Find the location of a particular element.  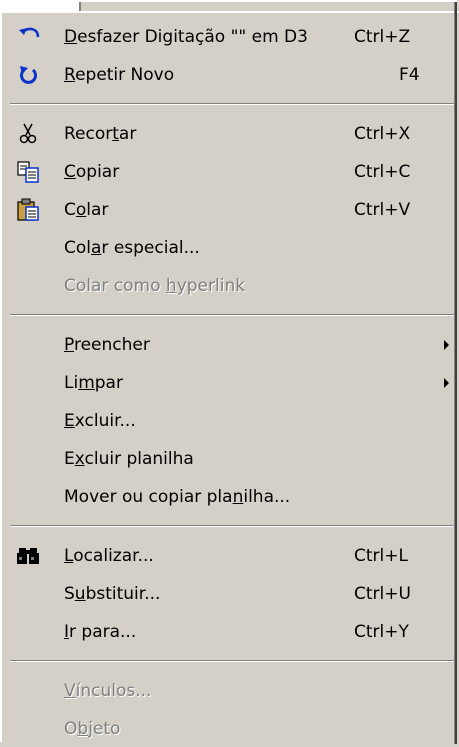

mnemonic: m is located at coordinates (86, 383).